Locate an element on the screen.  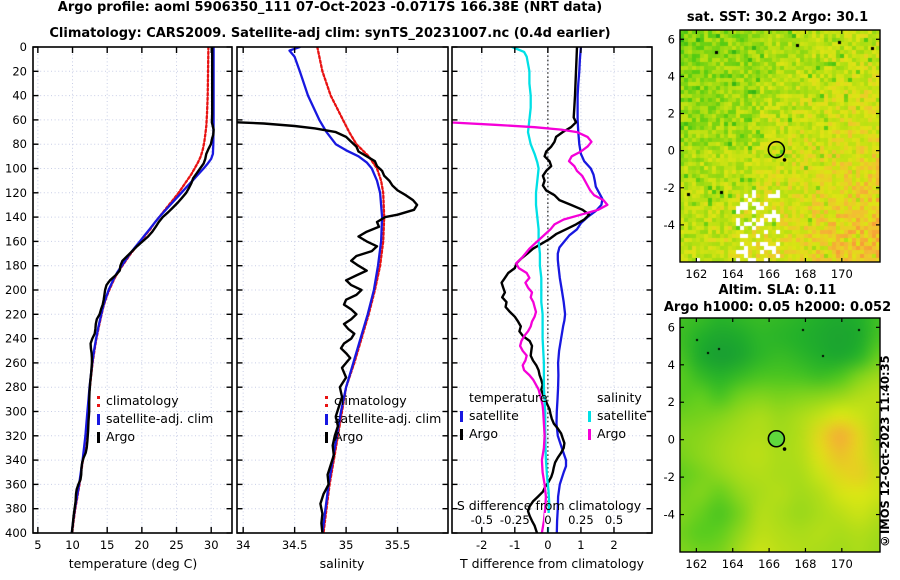
tdiff-legend: temperature satellite Argo is located at coordinates (504, 416).